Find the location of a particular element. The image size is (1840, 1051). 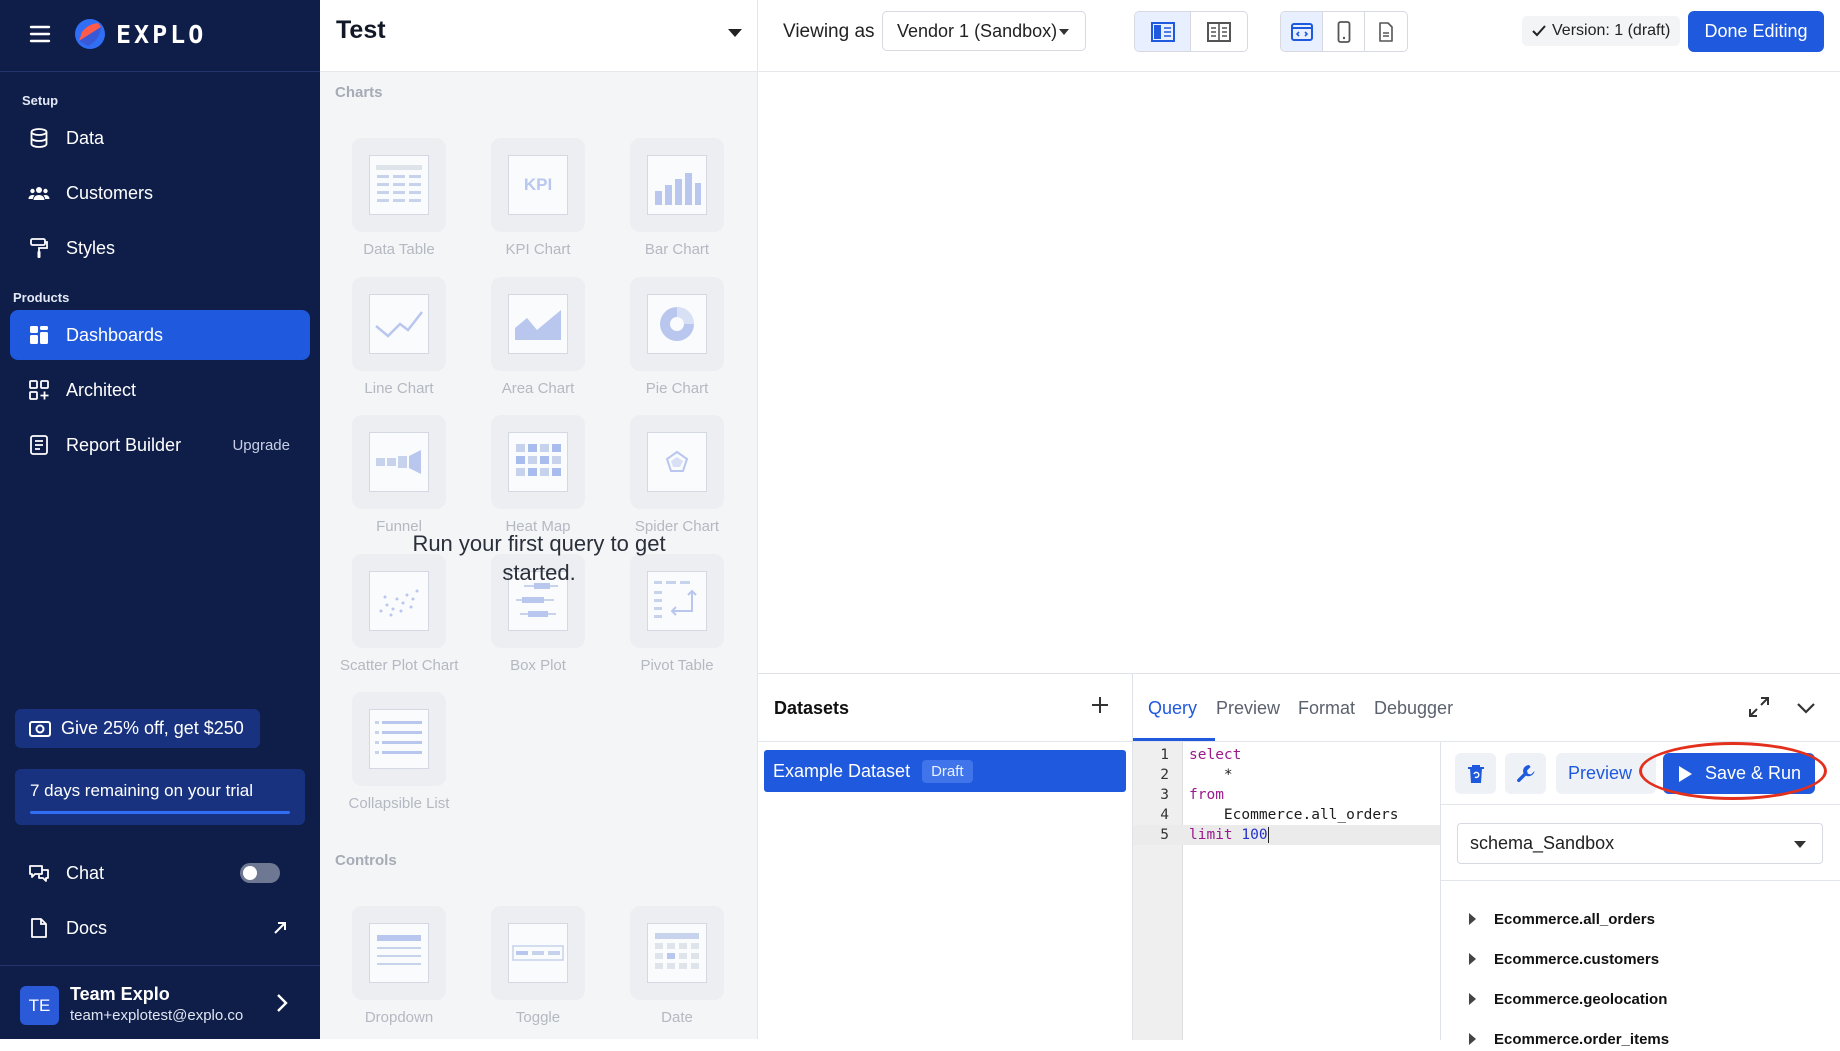

component-bar-chart: Bar Chart is located at coordinates (677, 198).